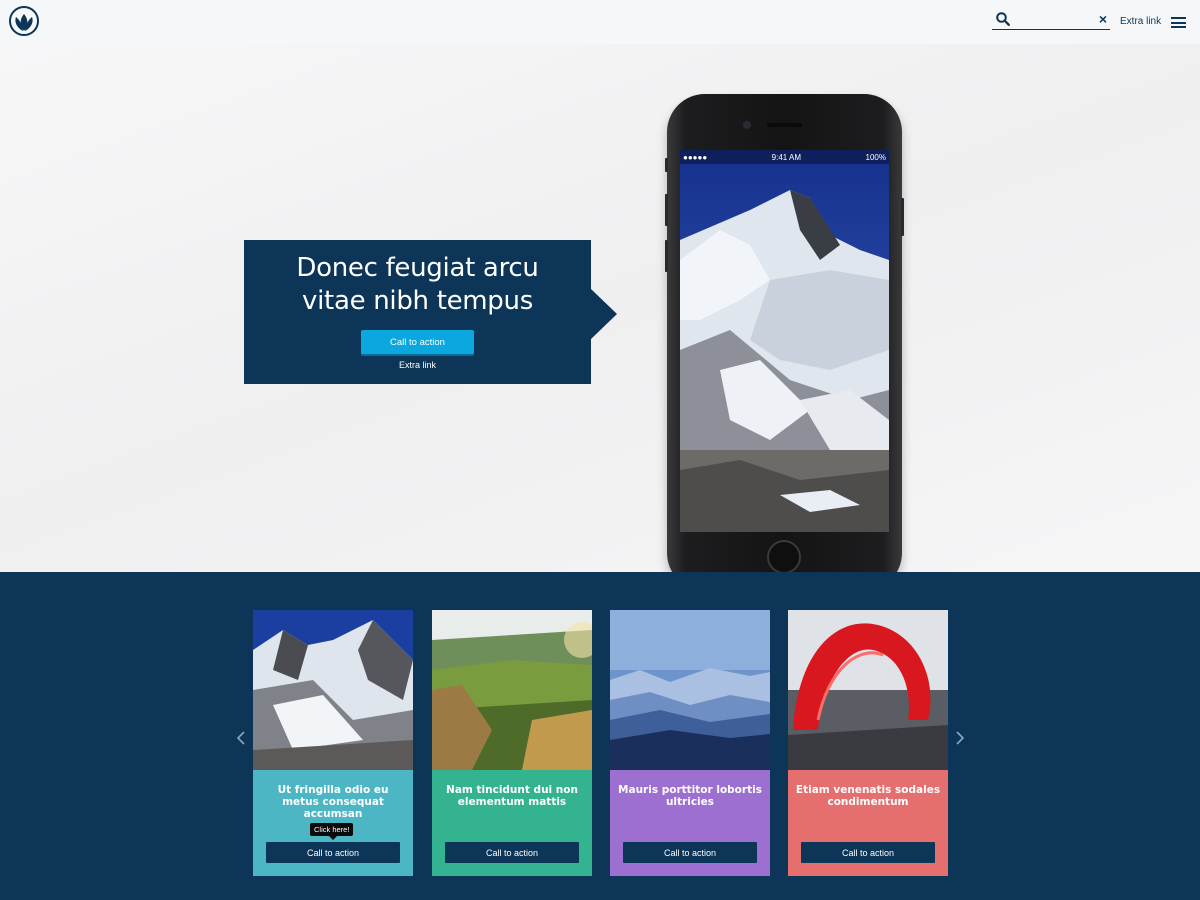  I want to click on hero-headline-line2: vitae nibh tempus, so click(417, 301).